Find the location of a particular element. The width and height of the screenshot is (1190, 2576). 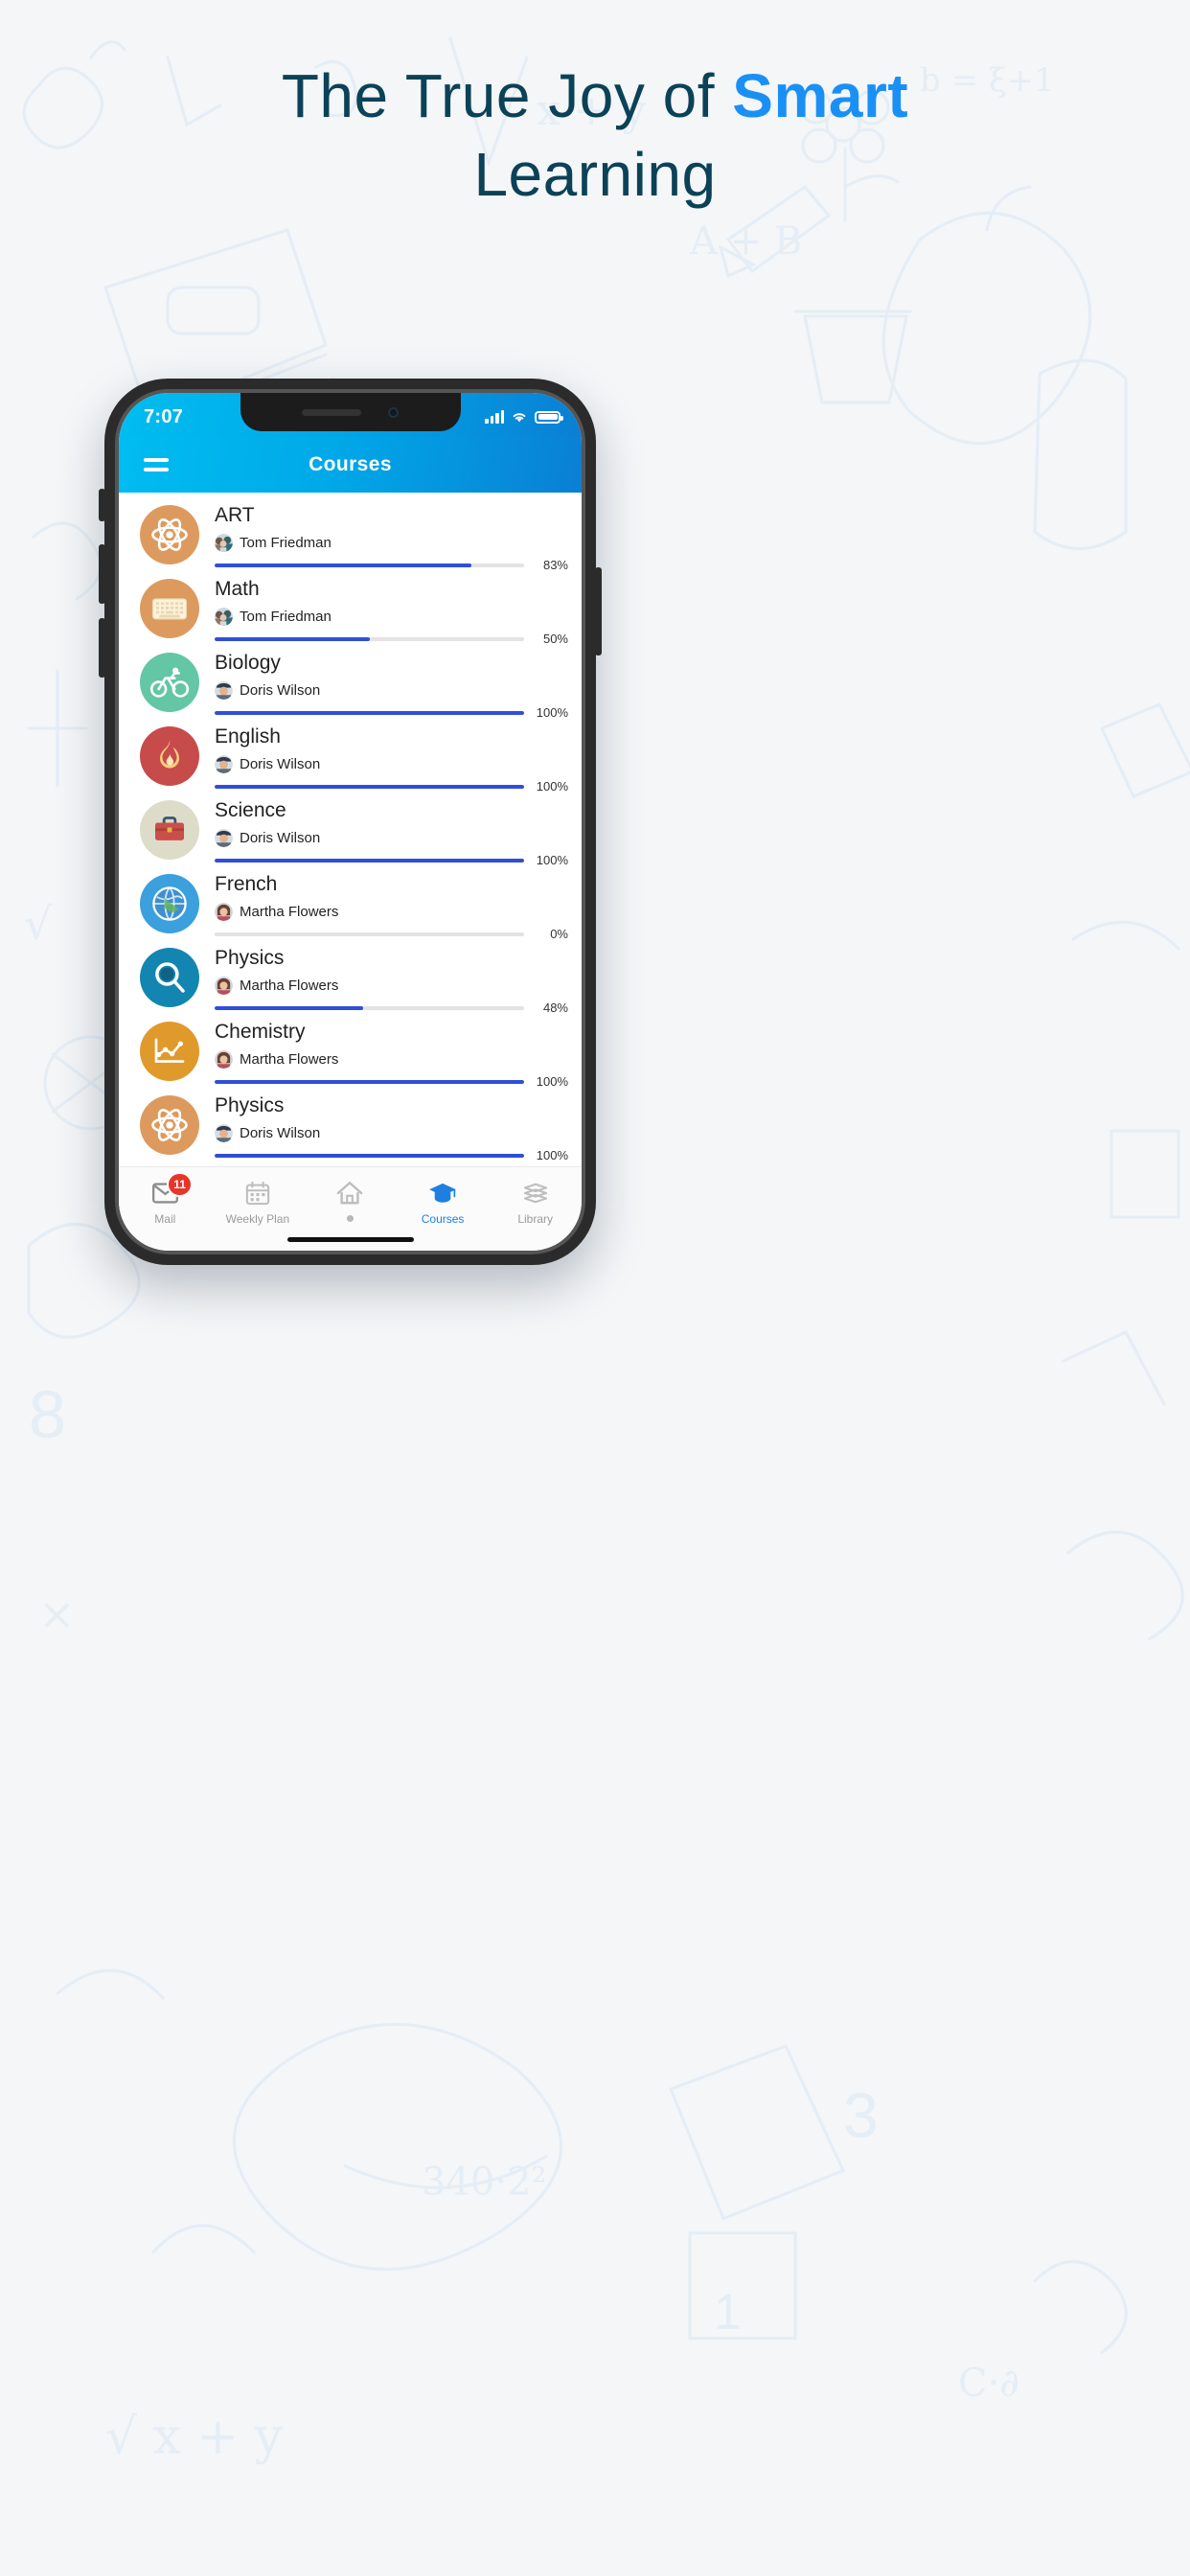

svg-text: √ x + y is located at coordinates (195, 2437).